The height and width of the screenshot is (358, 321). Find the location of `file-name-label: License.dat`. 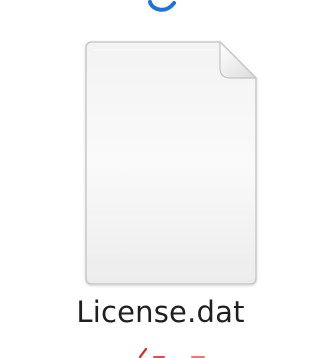

file-name-label: License.dat is located at coordinates (160, 312).